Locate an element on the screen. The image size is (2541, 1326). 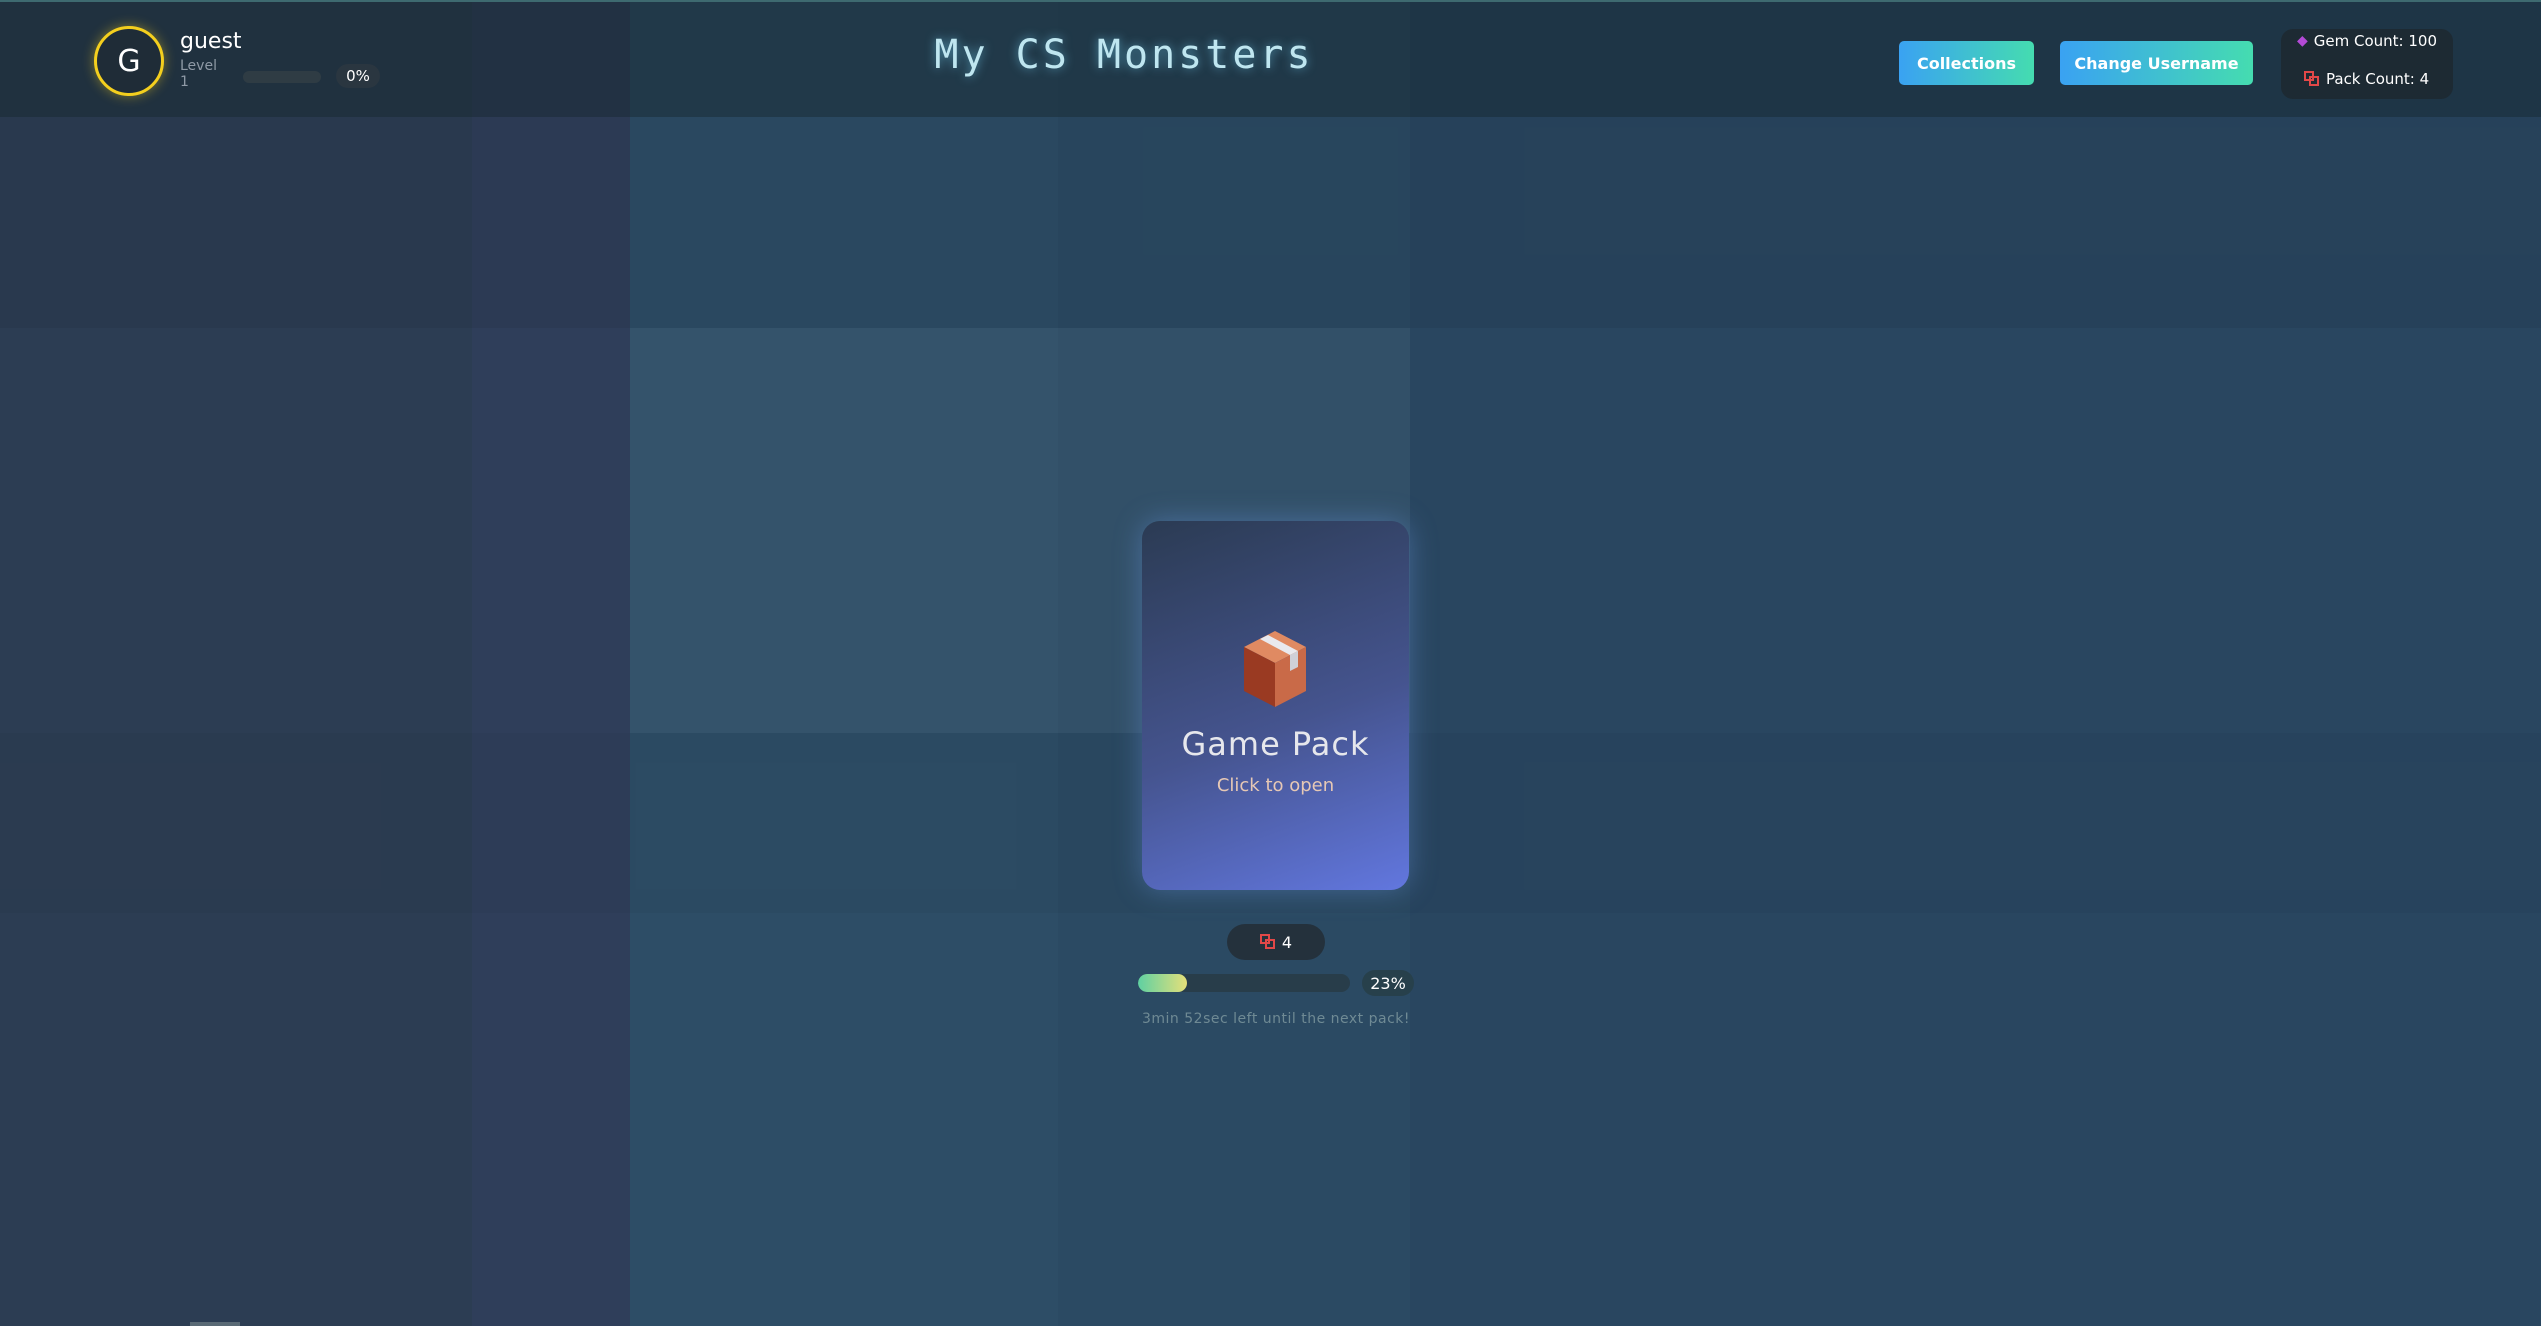
box-icon is located at coordinates (1275, 669).